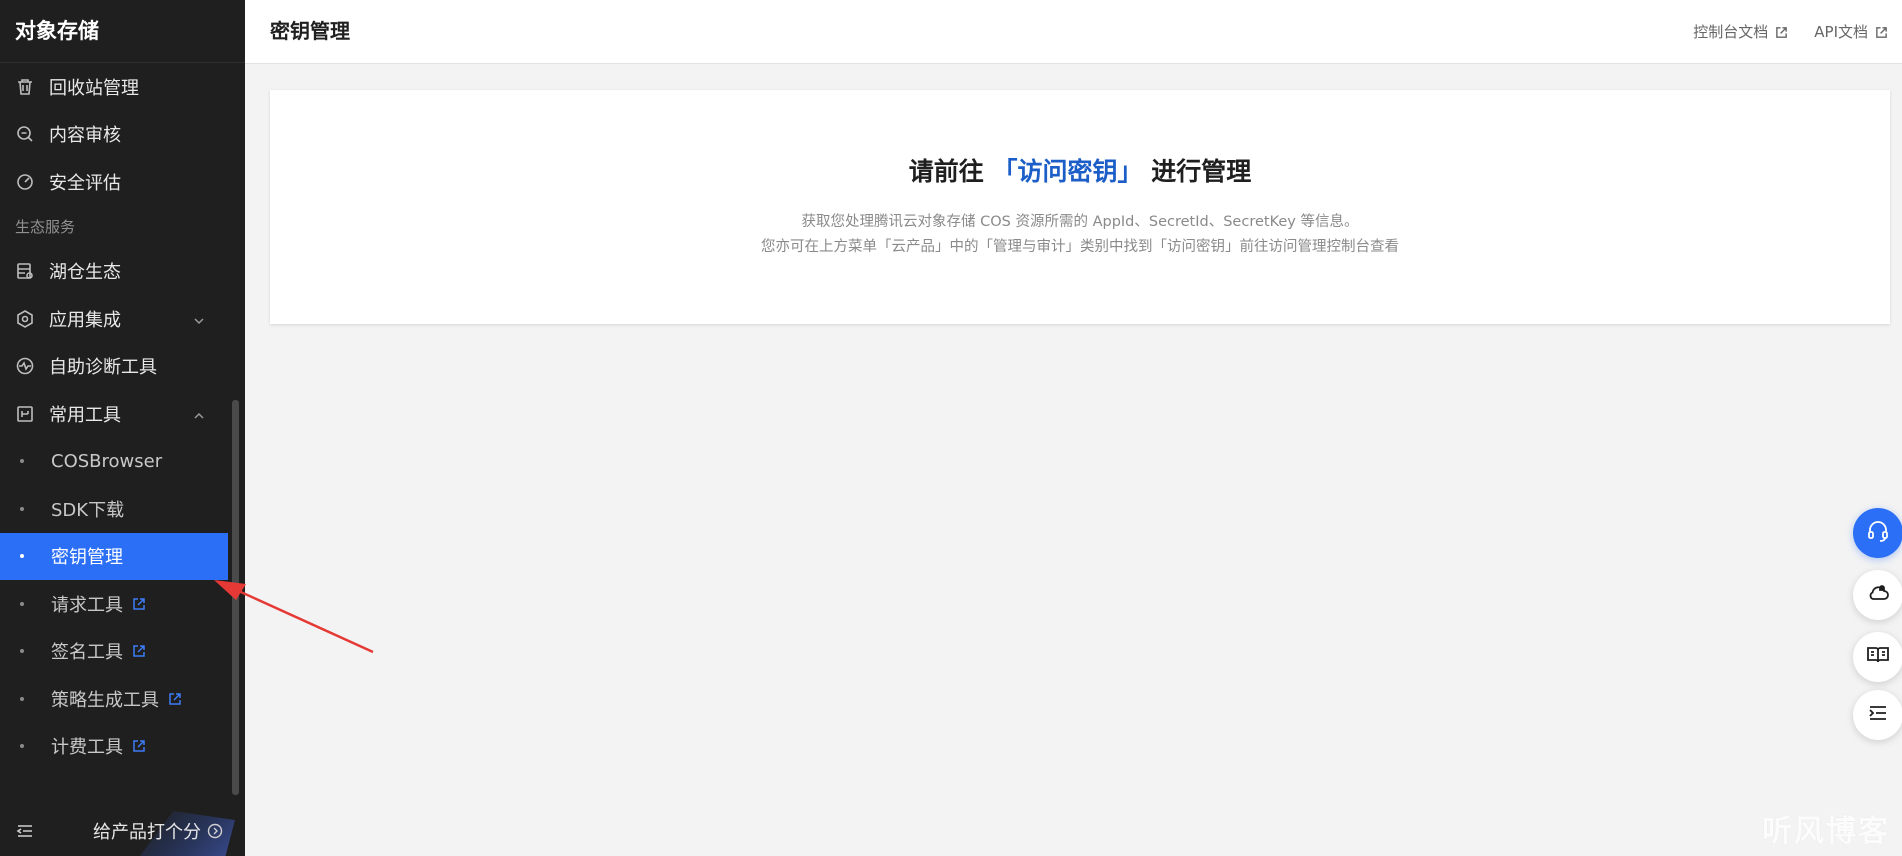 The image size is (1902, 856). I want to click on api-docs-label: API文档, so click(1841, 32).